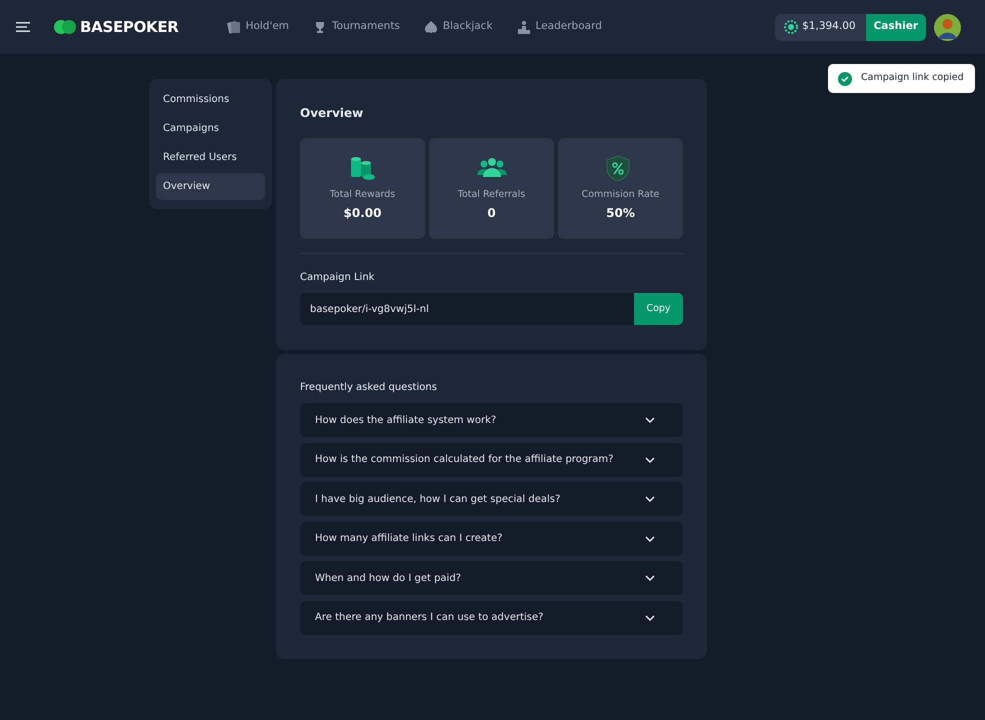 This screenshot has width=985, height=720. I want to click on brand-logo: BASEPOKER, so click(129, 27).